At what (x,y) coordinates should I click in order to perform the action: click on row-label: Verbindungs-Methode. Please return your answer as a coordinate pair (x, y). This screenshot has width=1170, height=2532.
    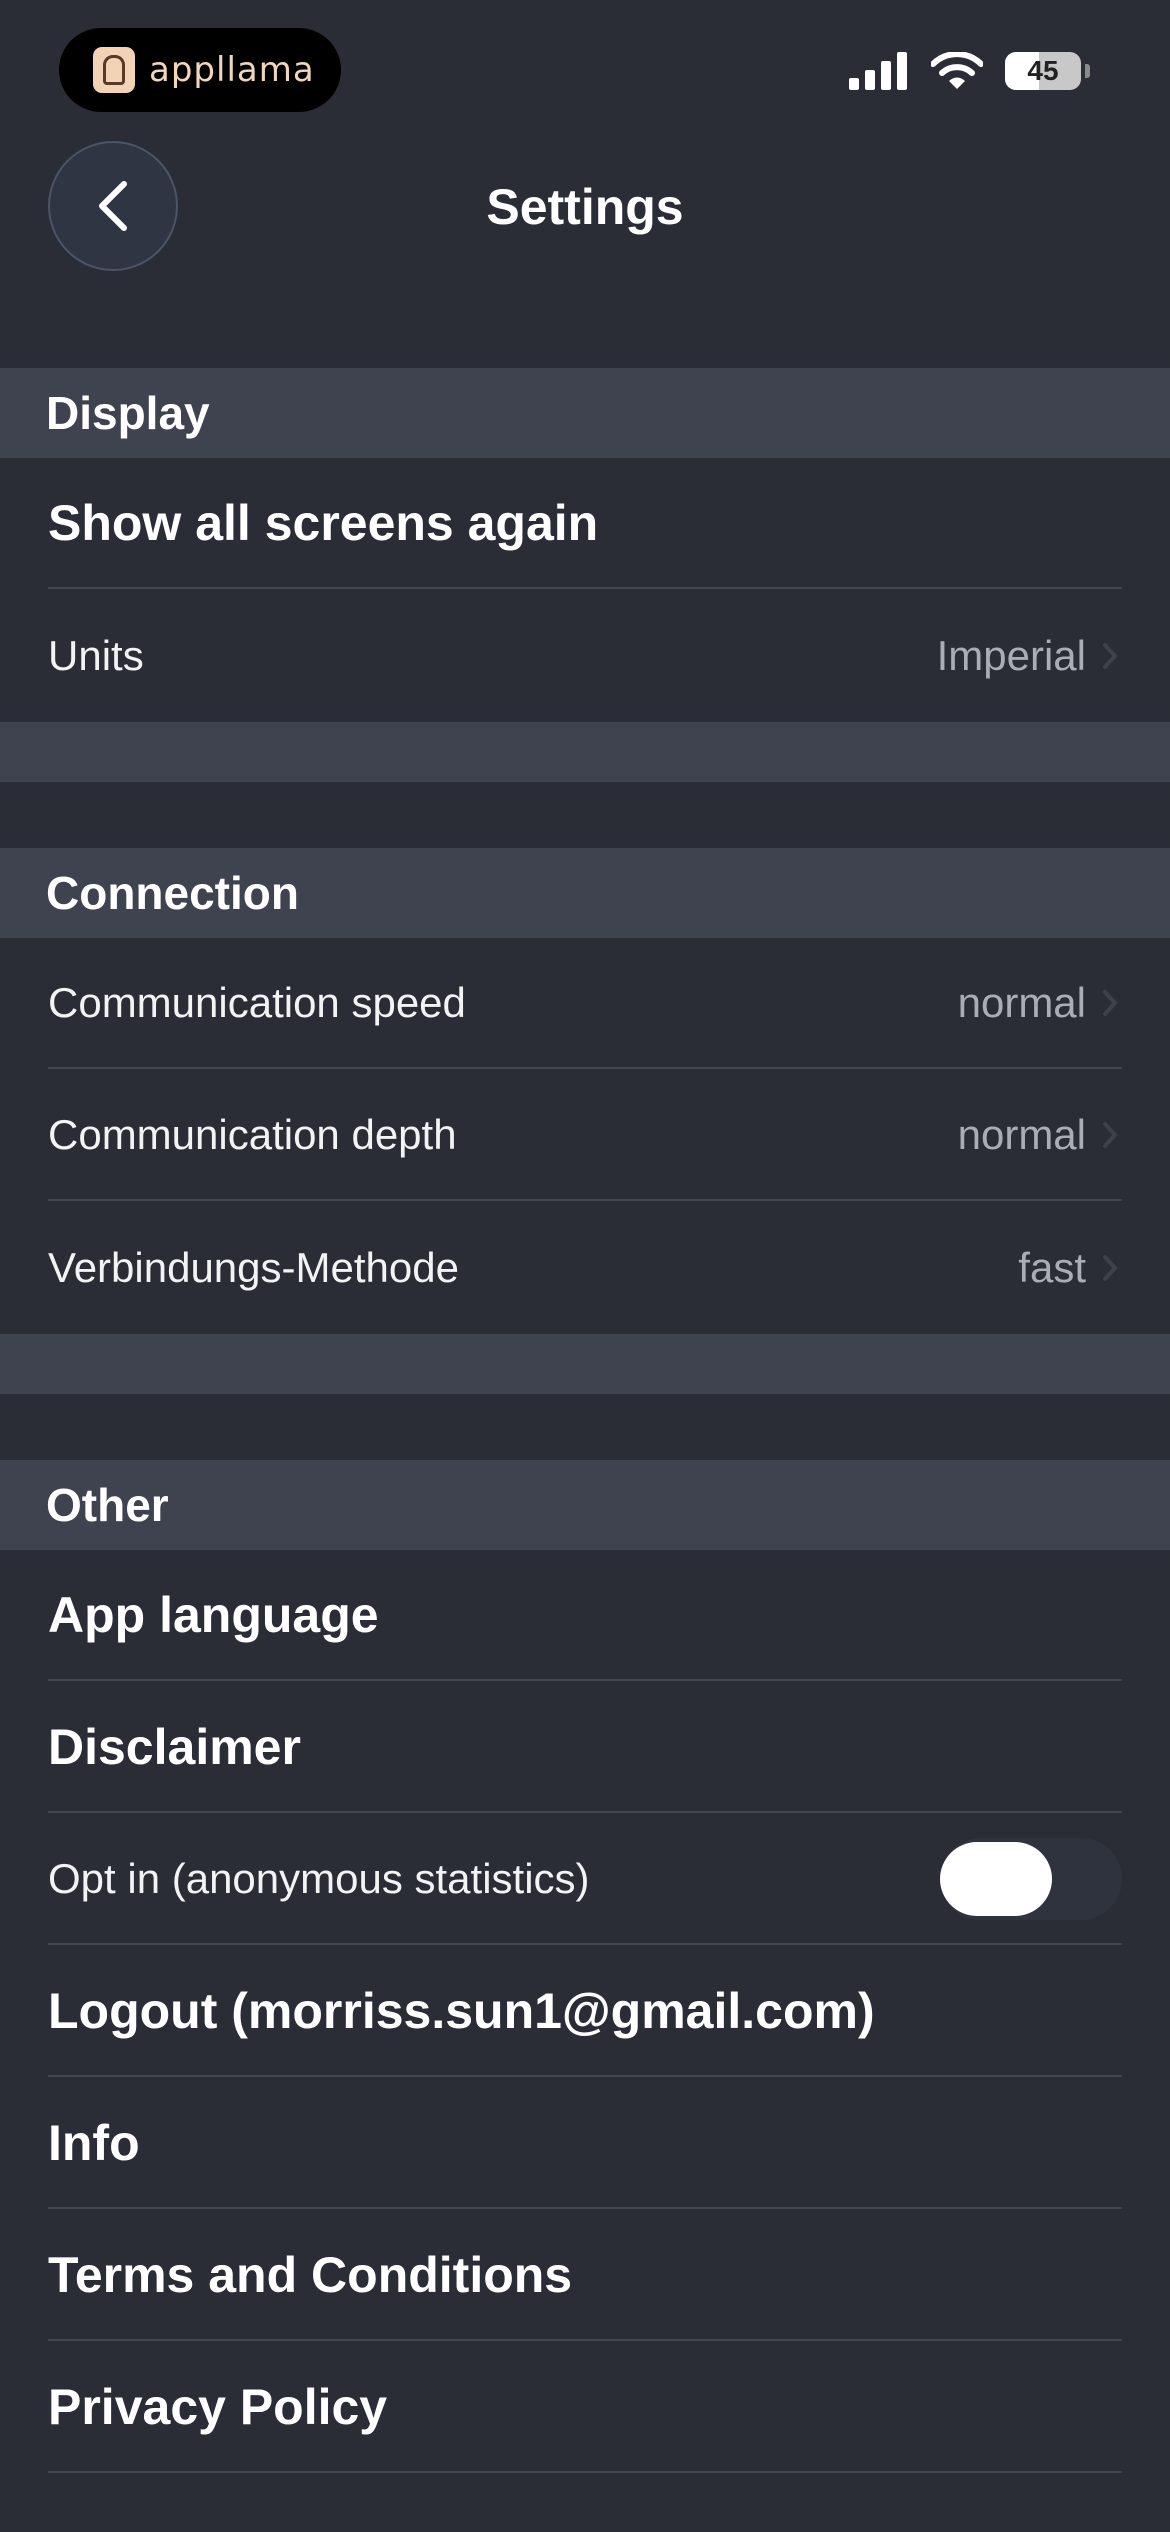
    Looking at the image, I should click on (253, 1267).